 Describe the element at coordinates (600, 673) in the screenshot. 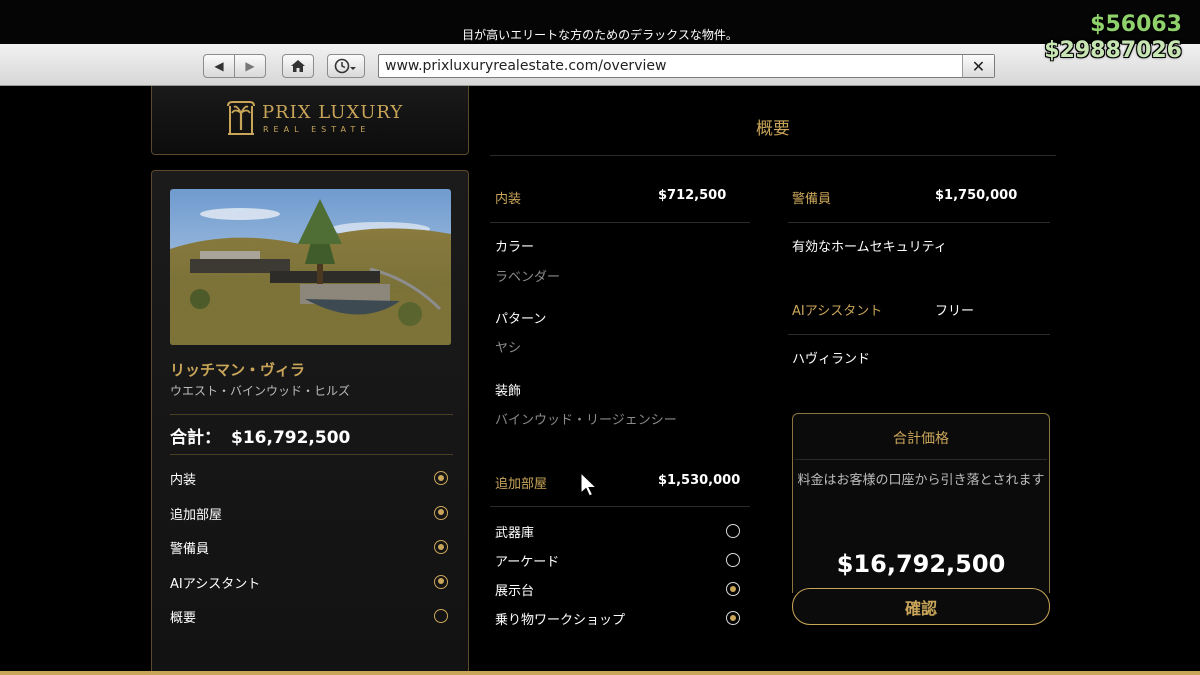

I see `bottom-accent-bar` at that location.